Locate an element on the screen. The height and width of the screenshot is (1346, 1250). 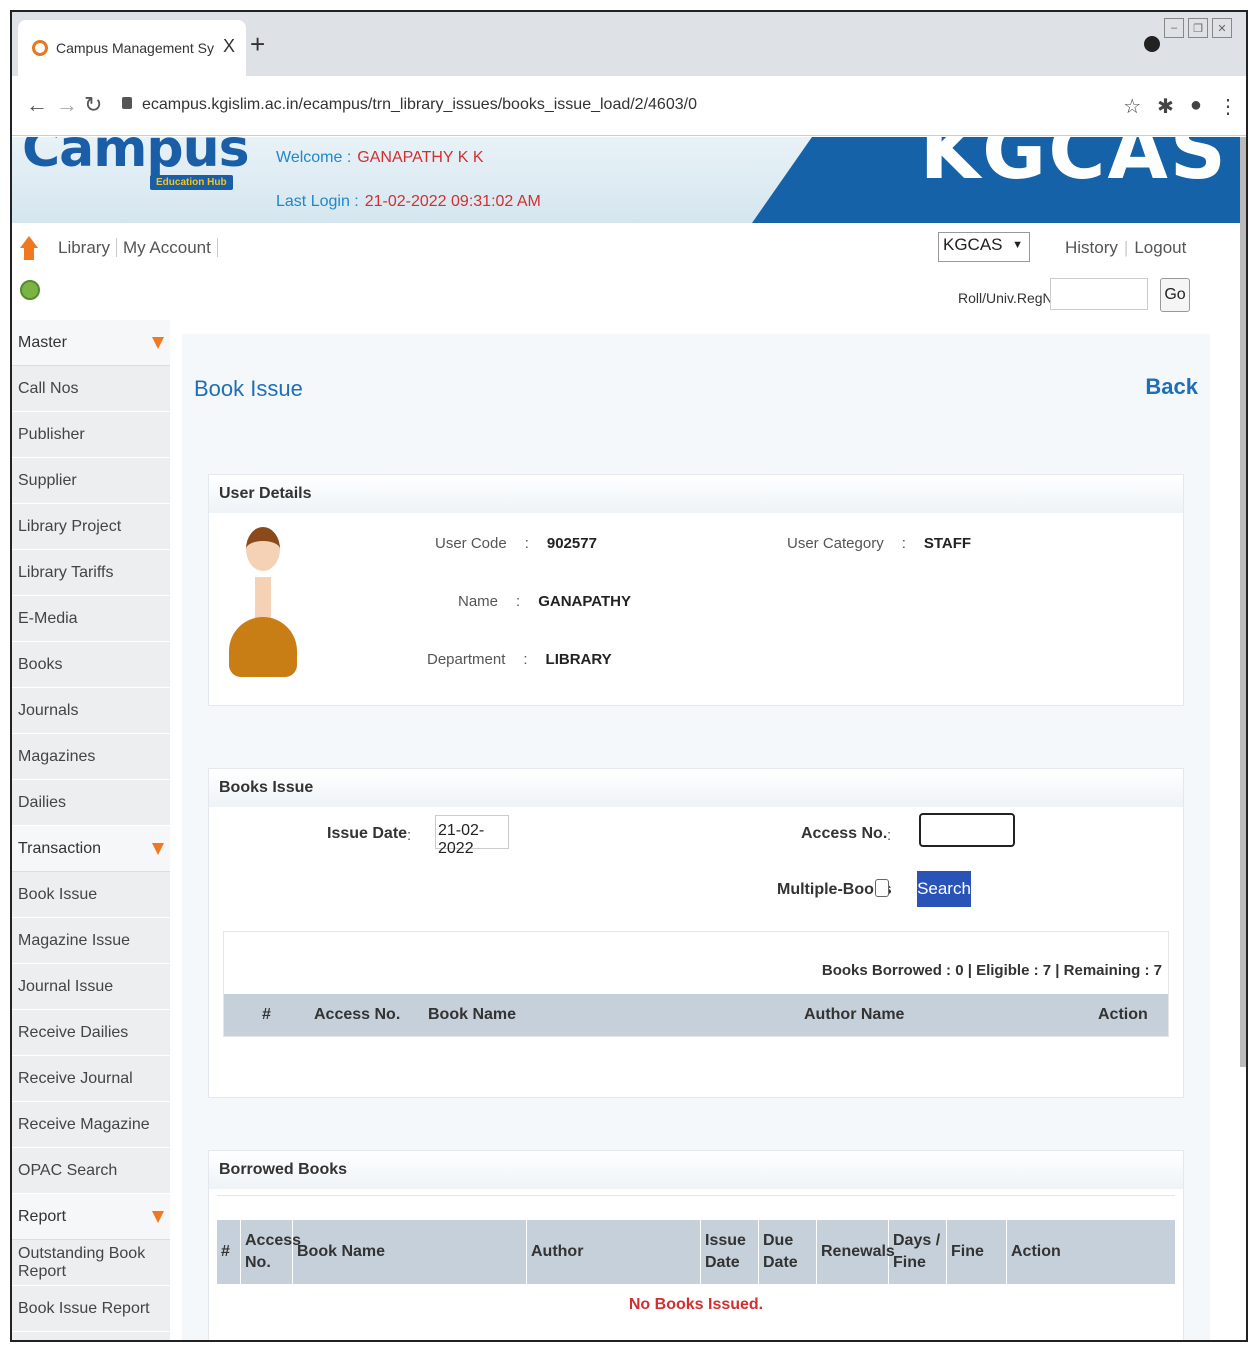
issue-date-colon: : is located at coordinates (409, 835).